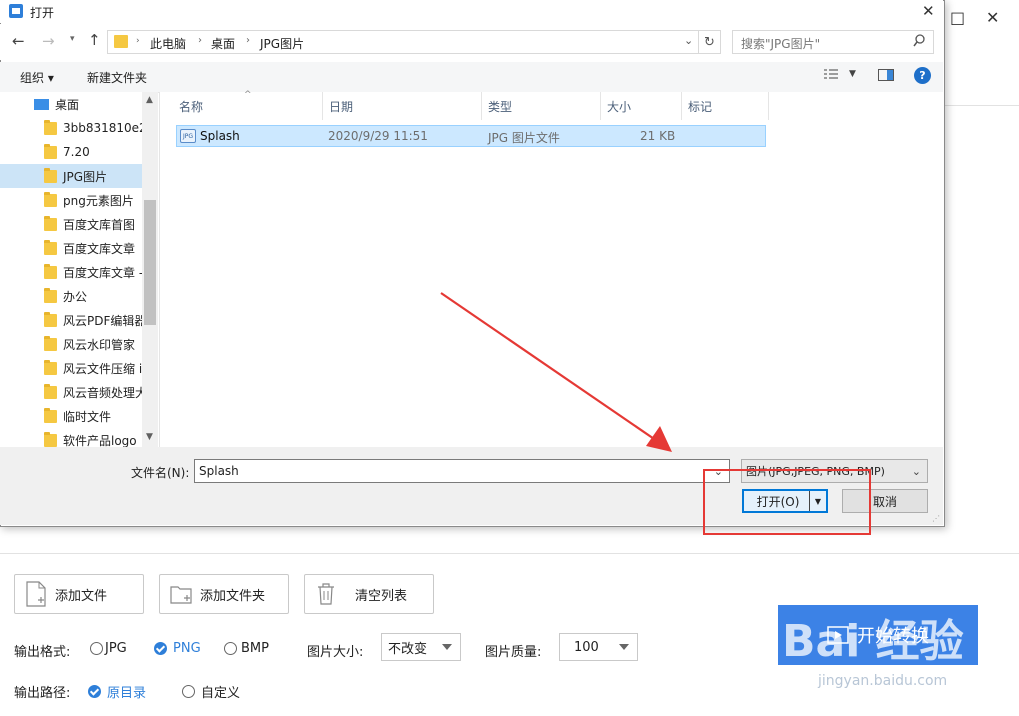  I want to click on annotation-highlight-box, so click(787, 502).